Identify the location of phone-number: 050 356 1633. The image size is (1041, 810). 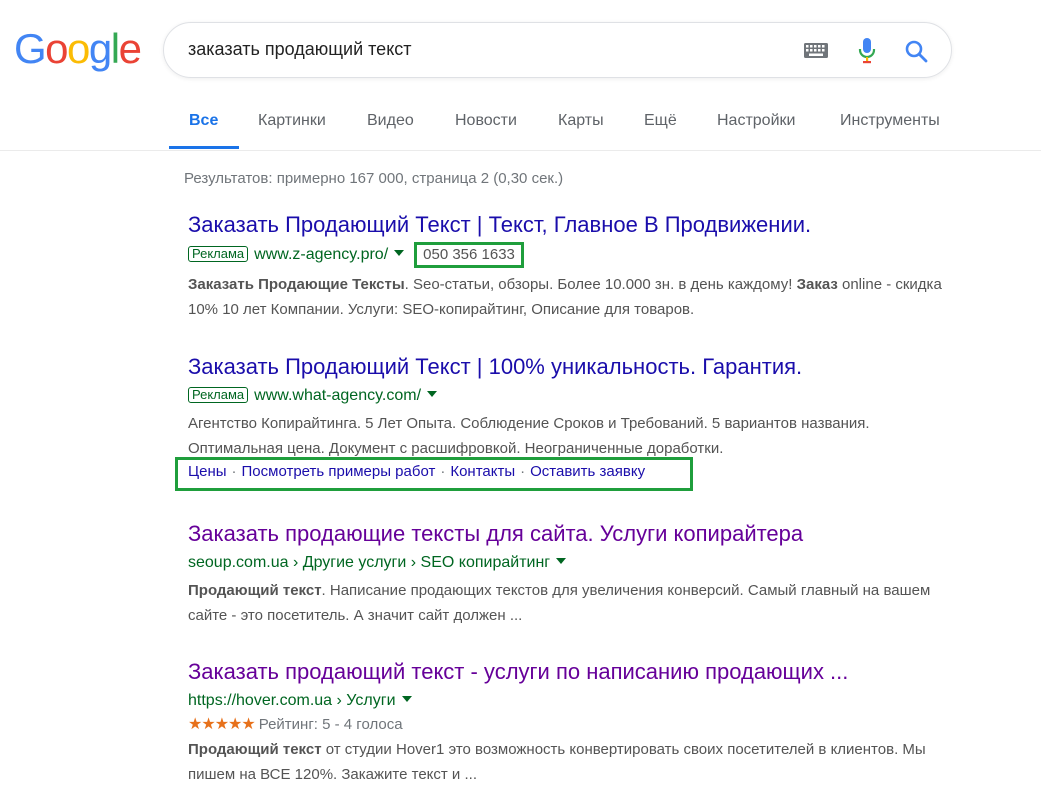
(469, 254).